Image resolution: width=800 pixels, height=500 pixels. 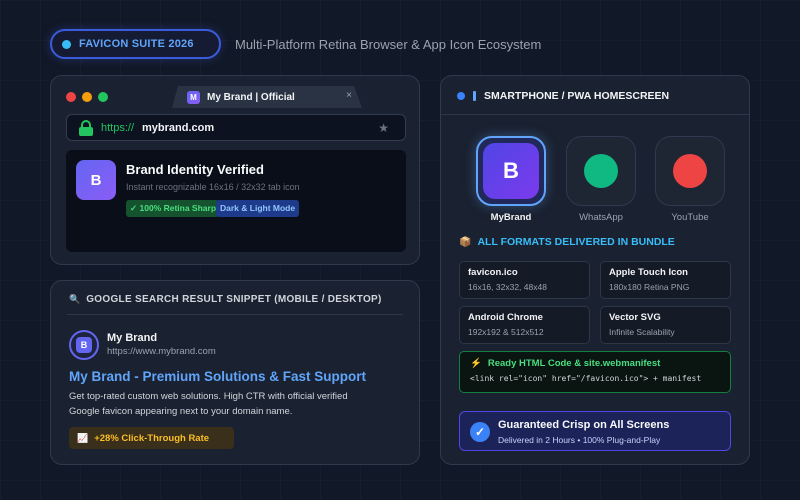 I want to click on brand-logo: B, so click(x=96, y=180).